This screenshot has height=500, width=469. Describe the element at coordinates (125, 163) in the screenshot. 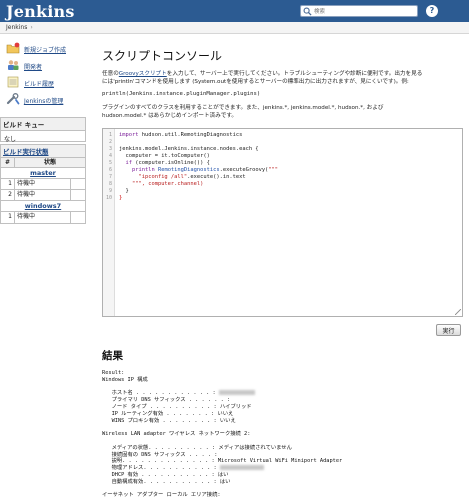

I see `code-keyword: if` at that location.